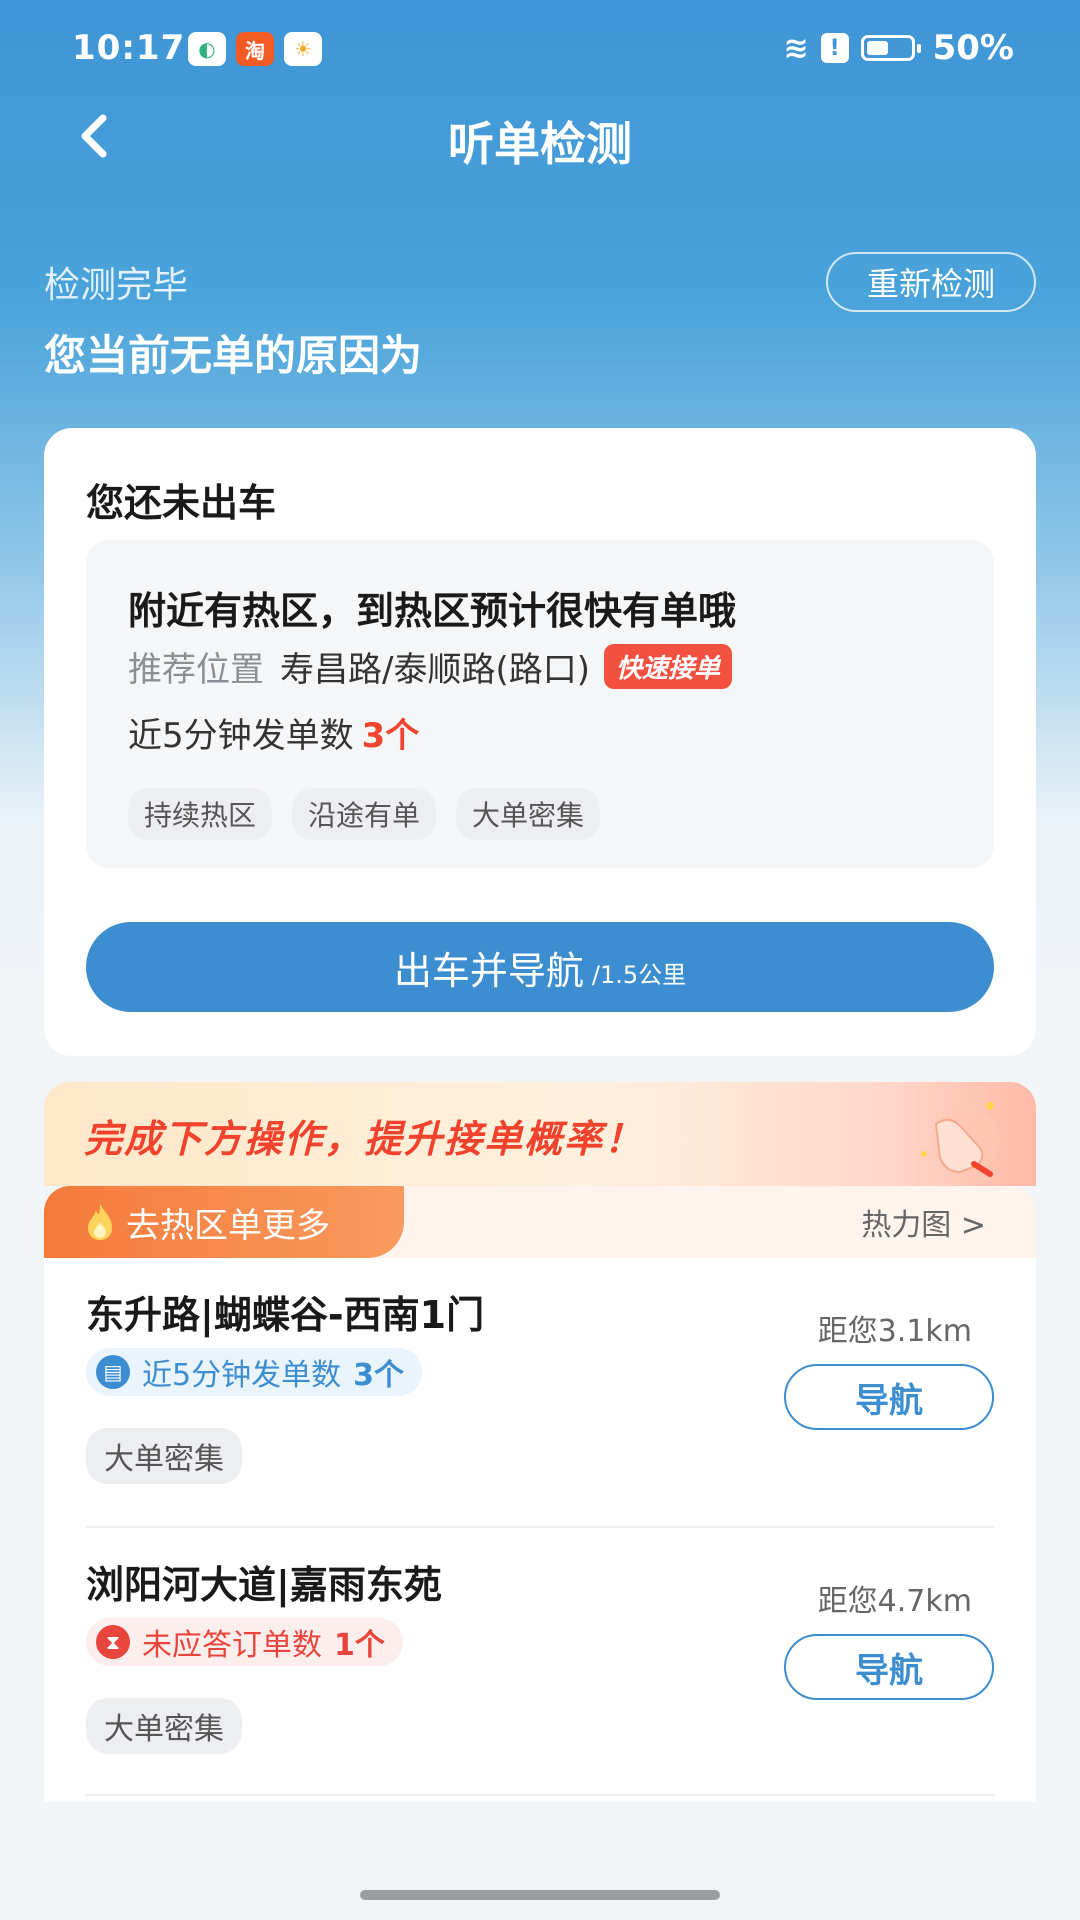  Describe the element at coordinates (303, 49) in the screenshot. I see `weather-icon: ☀` at that location.